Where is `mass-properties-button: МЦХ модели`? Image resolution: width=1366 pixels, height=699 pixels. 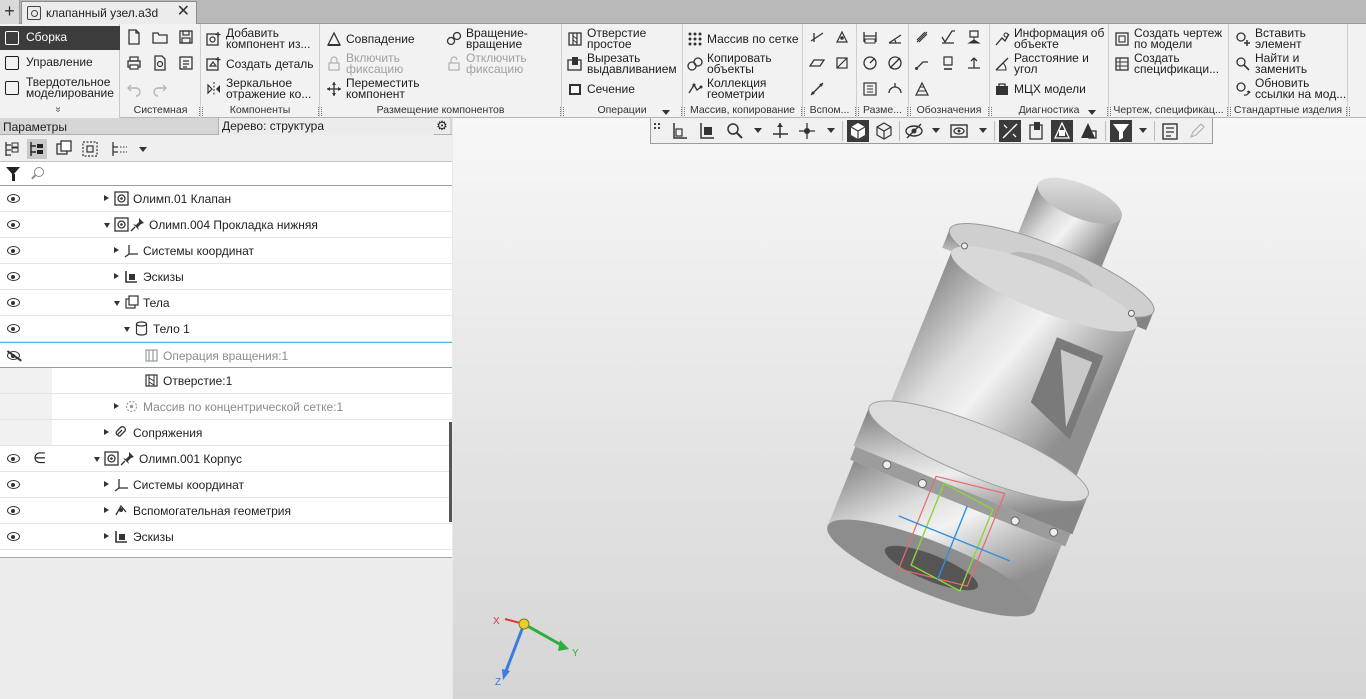 mass-properties-button: МЦХ модели is located at coordinates (1050, 89).